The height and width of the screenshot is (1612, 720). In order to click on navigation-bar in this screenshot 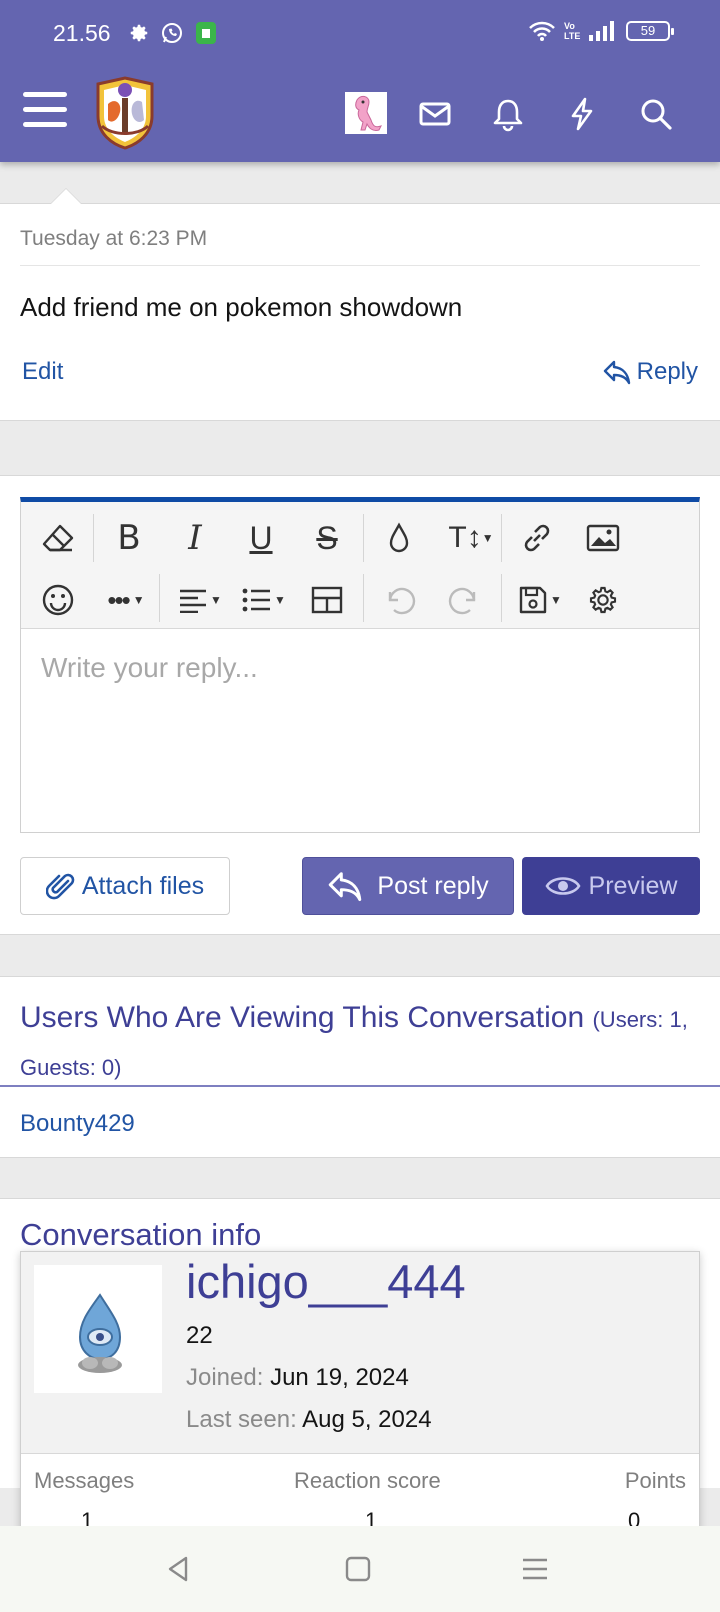, I will do `click(360, 112)`.